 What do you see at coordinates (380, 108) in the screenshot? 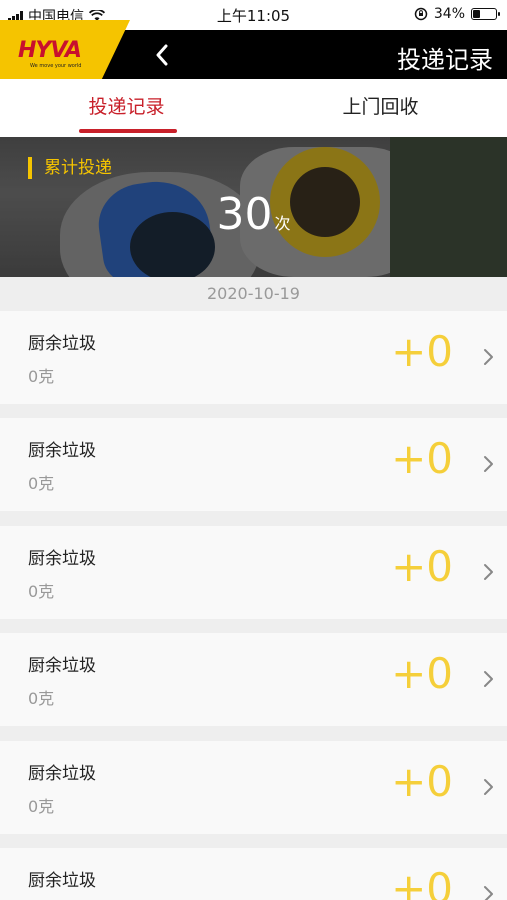
I see `tab-door-pickup: 上门回收` at bounding box center [380, 108].